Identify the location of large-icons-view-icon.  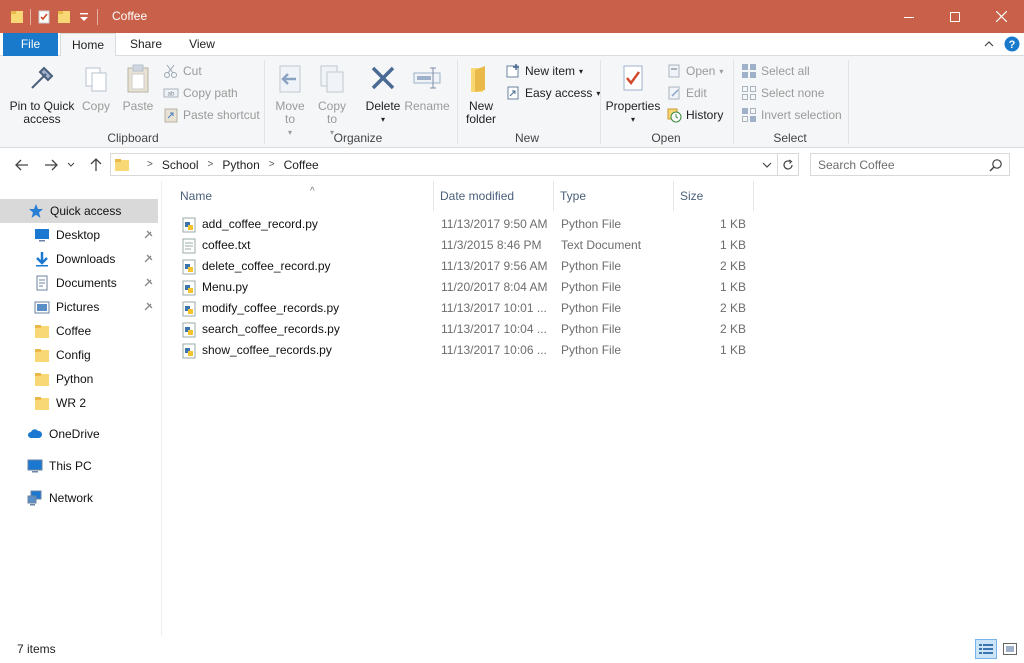
(1010, 649).